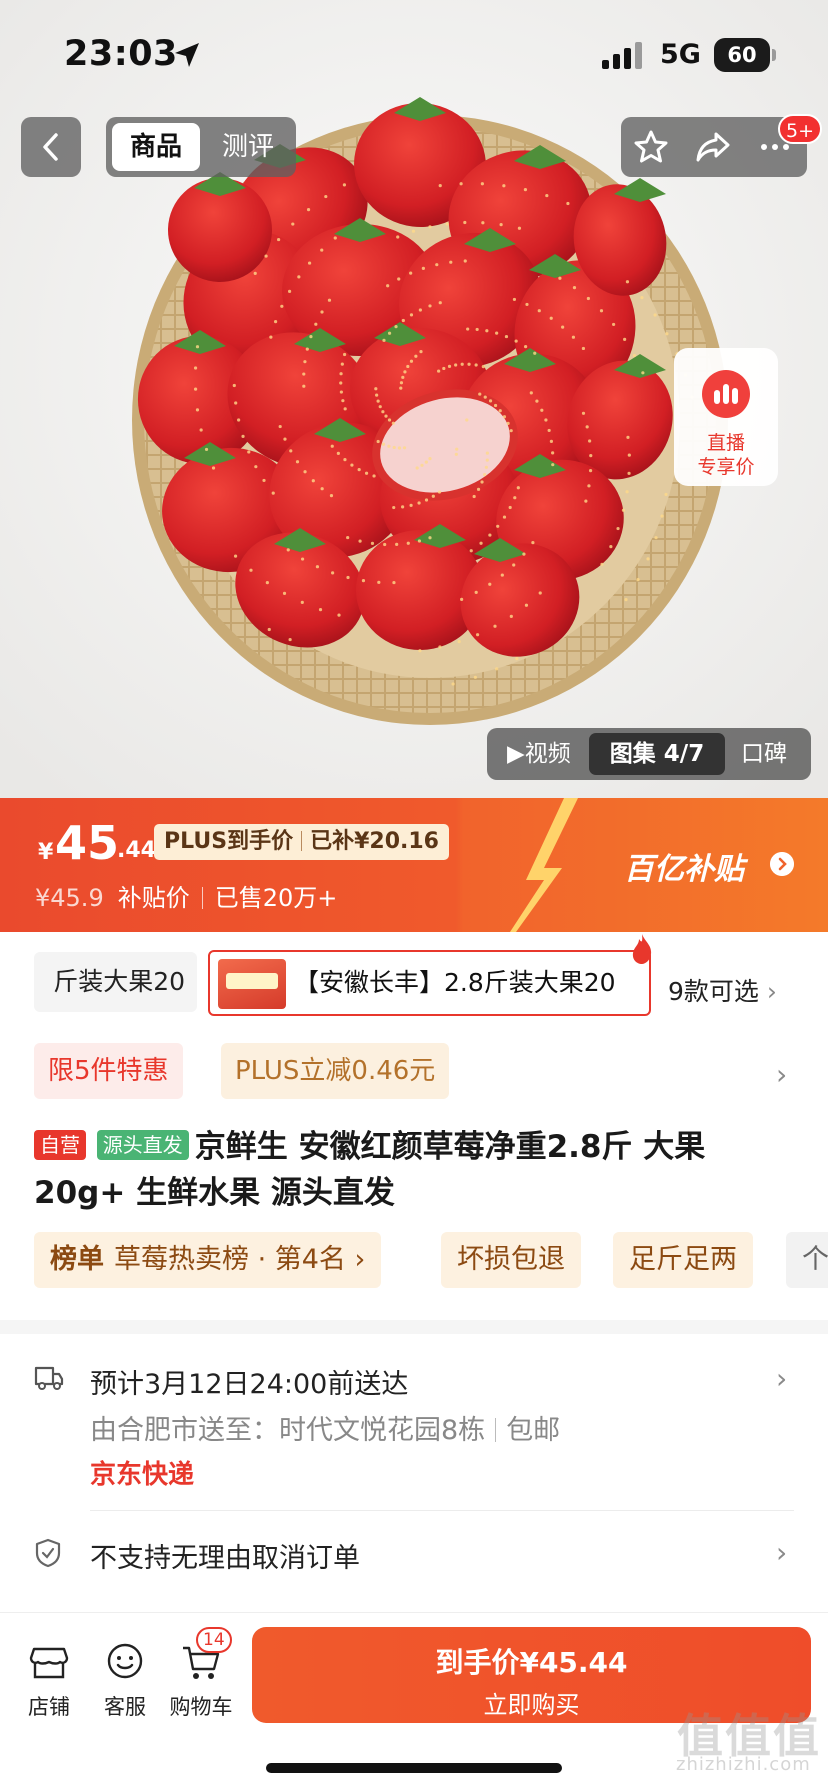 This screenshot has height=1792, width=828. I want to click on location-arrow-icon, so click(187, 55).